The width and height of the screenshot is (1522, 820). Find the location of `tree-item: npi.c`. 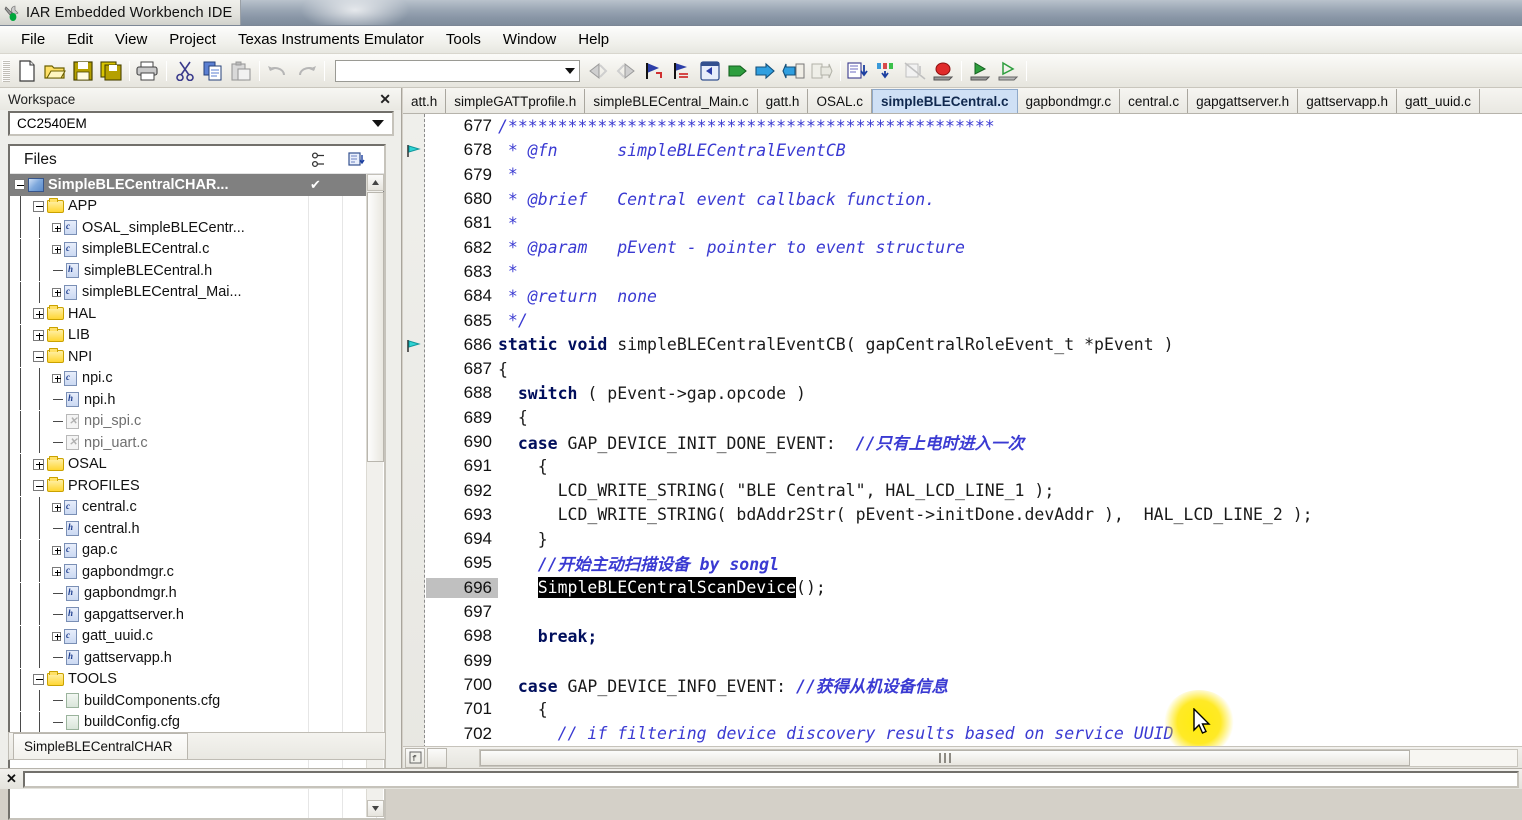

tree-item: npi.c is located at coordinates (197, 378).